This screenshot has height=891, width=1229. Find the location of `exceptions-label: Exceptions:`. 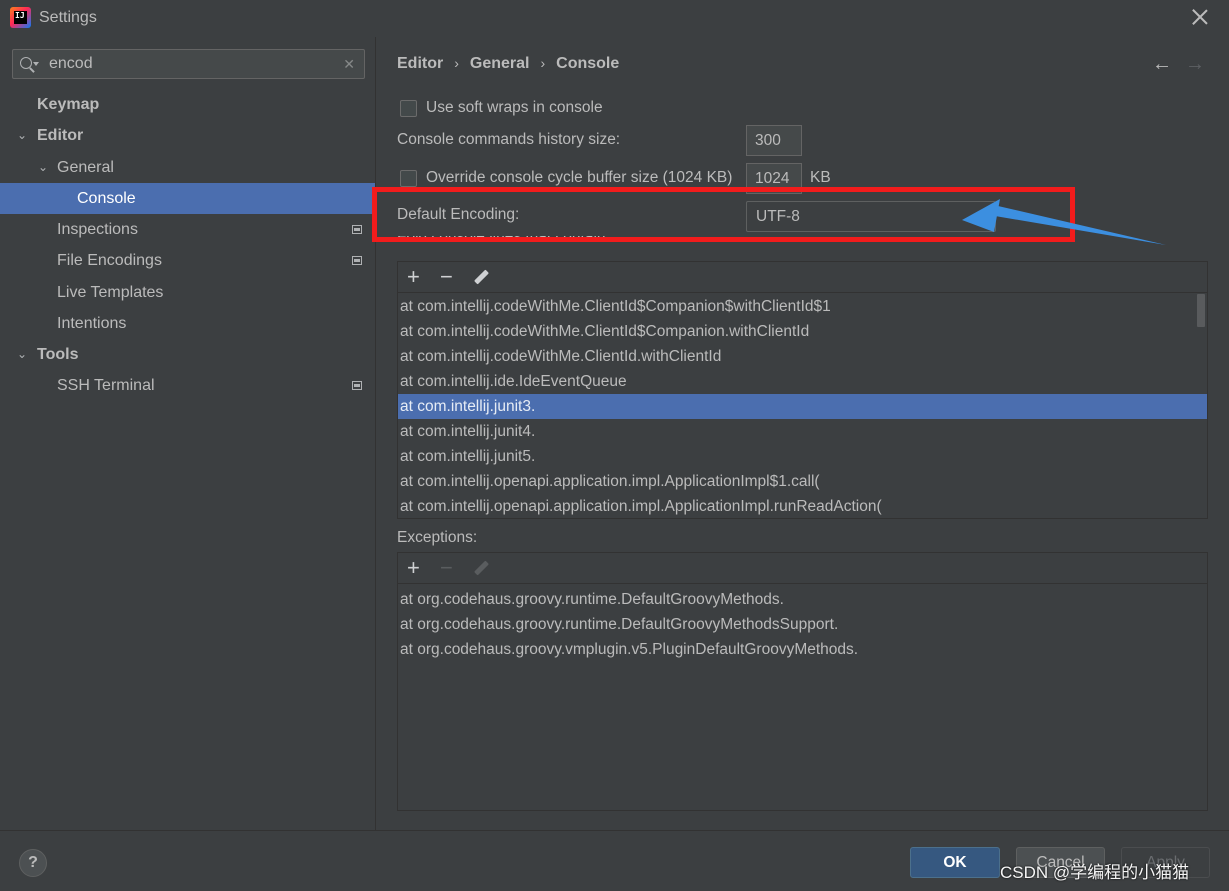

exceptions-label: Exceptions: is located at coordinates (437, 537).